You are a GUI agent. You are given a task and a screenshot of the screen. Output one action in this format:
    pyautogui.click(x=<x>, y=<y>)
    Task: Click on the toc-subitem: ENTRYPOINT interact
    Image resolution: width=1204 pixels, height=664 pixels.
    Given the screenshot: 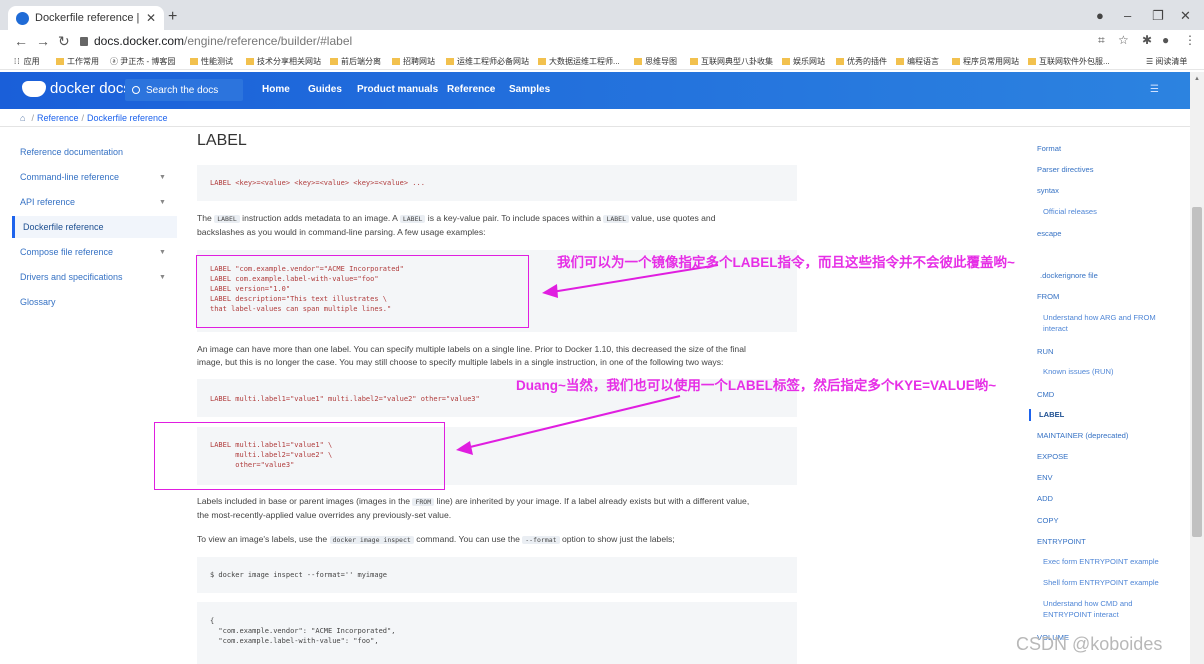 What is the action you would take?
    pyautogui.click(x=1081, y=614)
    